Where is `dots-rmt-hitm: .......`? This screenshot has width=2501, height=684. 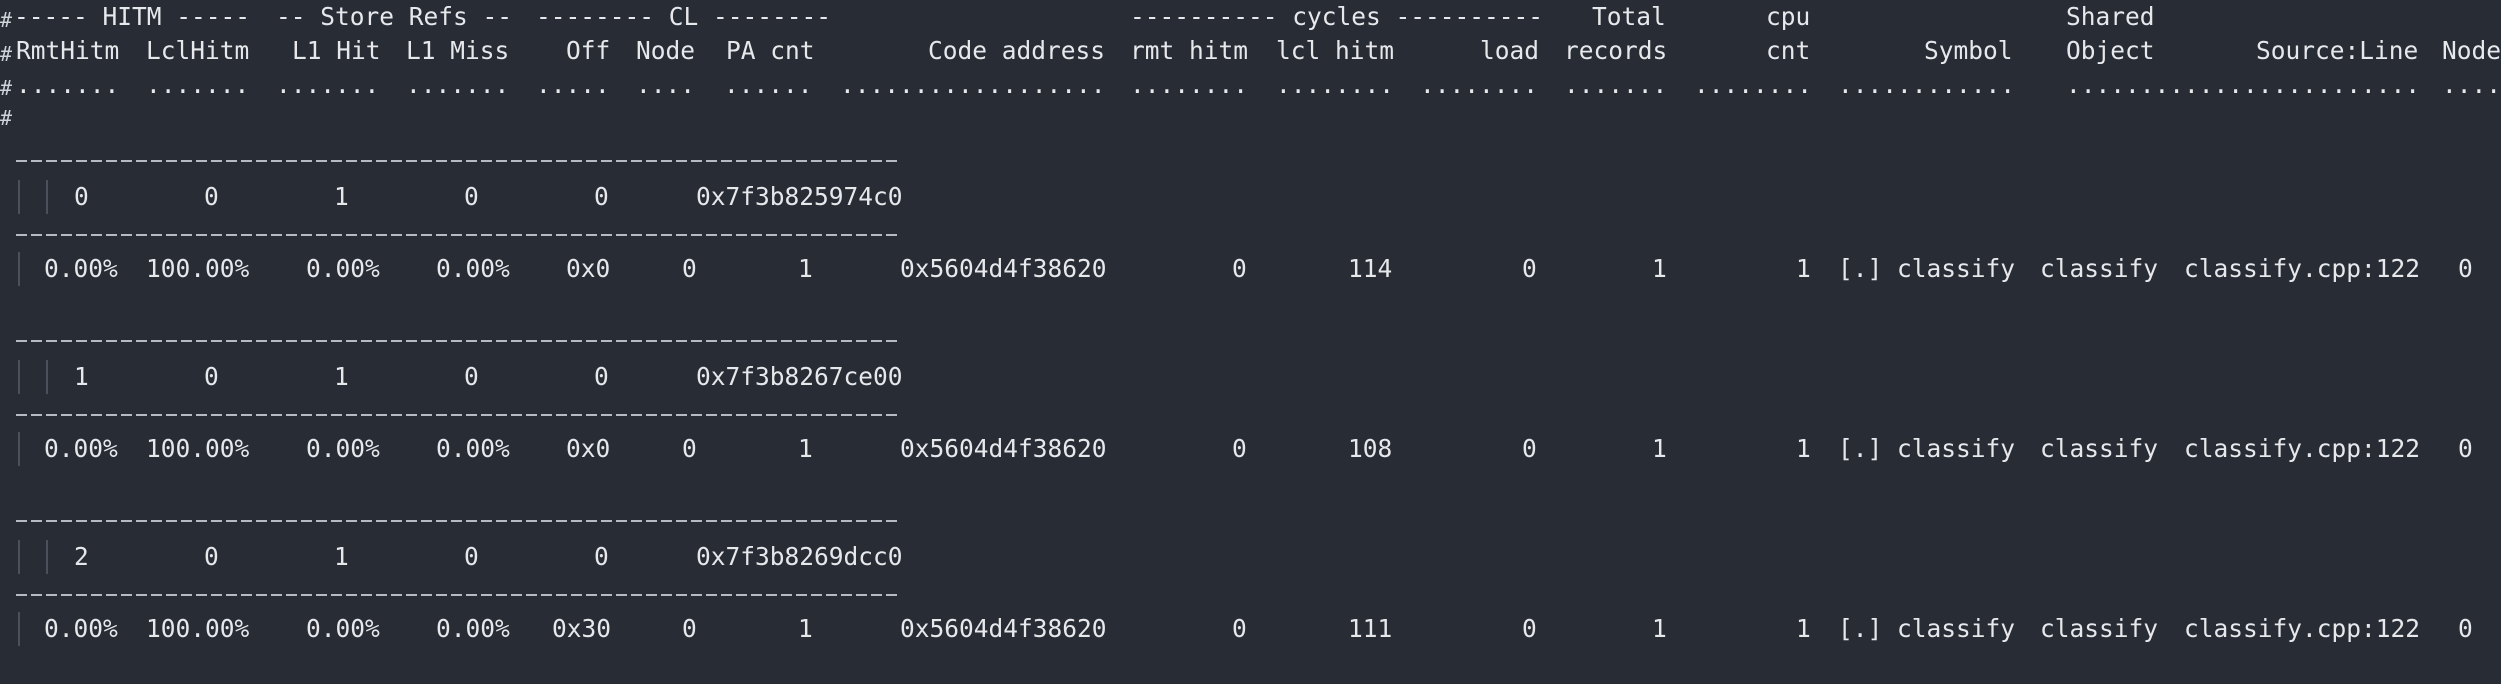 dots-rmt-hitm: ....... is located at coordinates (68, 84).